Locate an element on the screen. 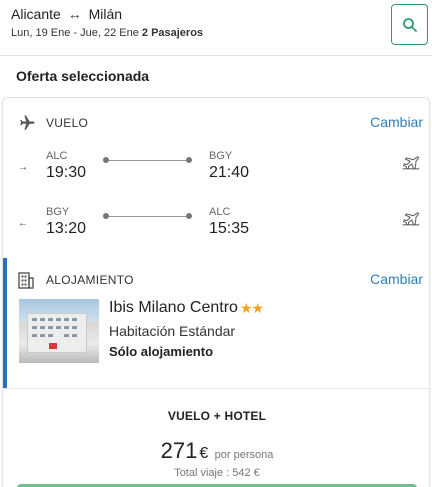  trip-total: Total viaje : 542 € is located at coordinates (217, 473).